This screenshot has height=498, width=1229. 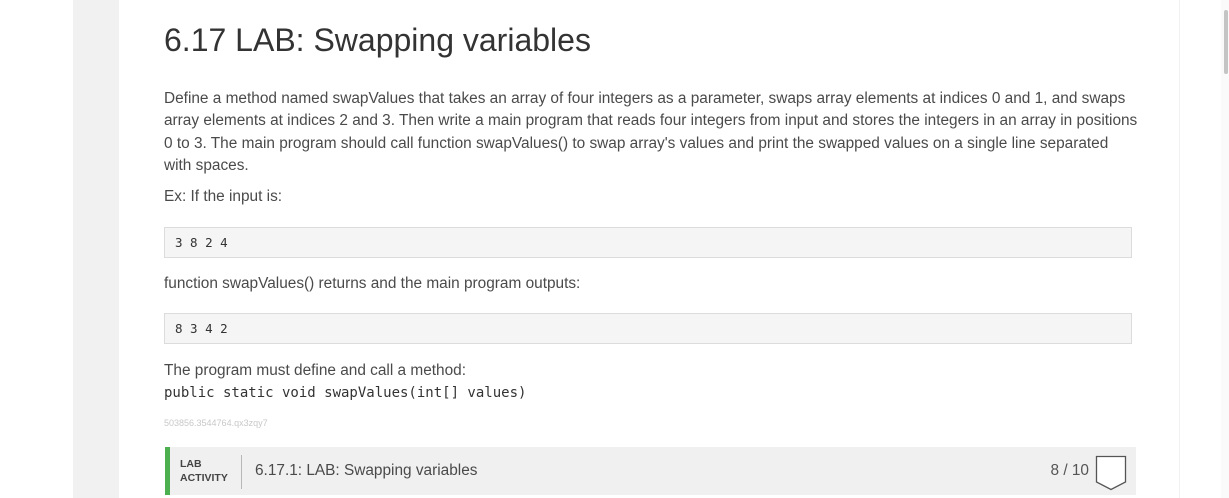 I want to click on scrollbar-thumb, so click(x=1226, y=42).